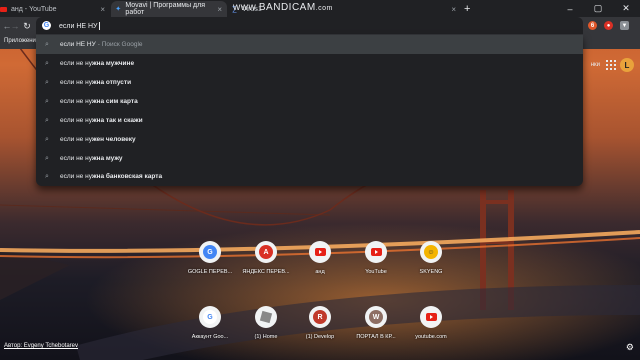  What do you see at coordinates (266, 252) in the screenshot?
I see `yandex-translate-icon: A` at bounding box center [266, 252].